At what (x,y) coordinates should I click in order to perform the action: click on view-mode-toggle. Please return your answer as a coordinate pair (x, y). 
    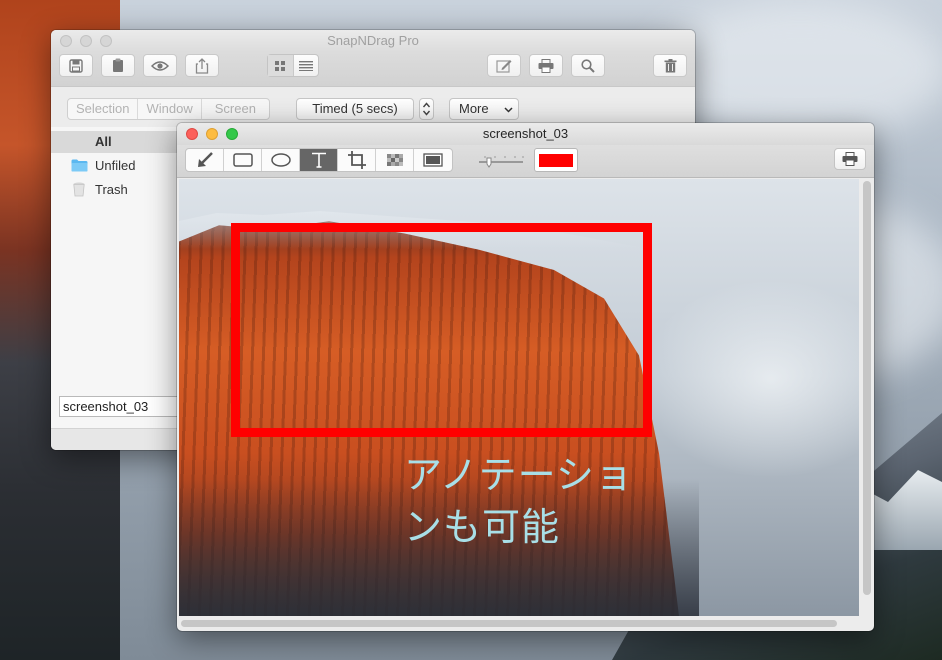
    Looking at the image, I should click on (293, 65).